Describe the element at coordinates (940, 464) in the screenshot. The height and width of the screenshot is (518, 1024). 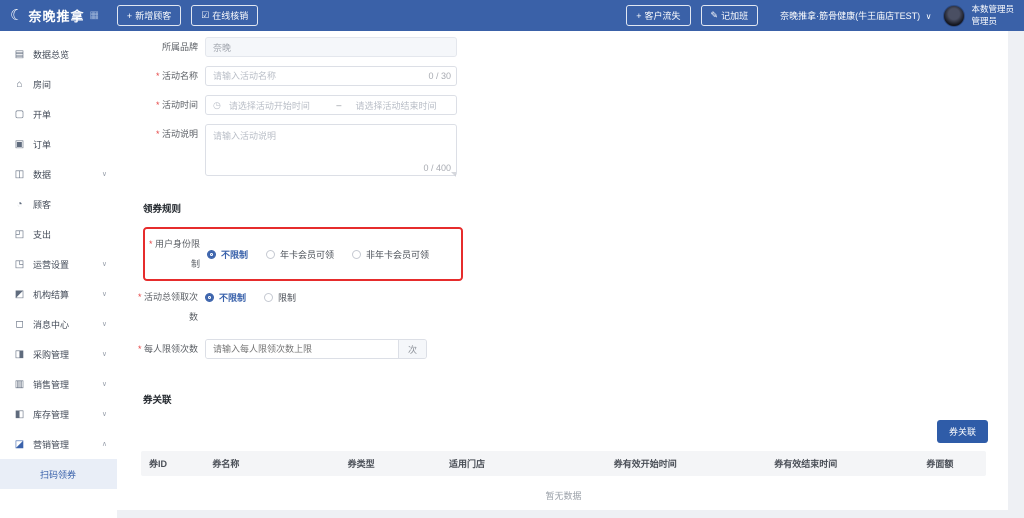
I see `table-header-券面额: 券面额` at that location.